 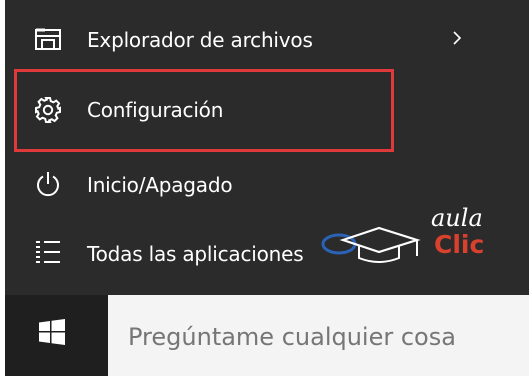 I want to click on menu-item-label: Inicio/Apagado, so click(x=160, y=185).